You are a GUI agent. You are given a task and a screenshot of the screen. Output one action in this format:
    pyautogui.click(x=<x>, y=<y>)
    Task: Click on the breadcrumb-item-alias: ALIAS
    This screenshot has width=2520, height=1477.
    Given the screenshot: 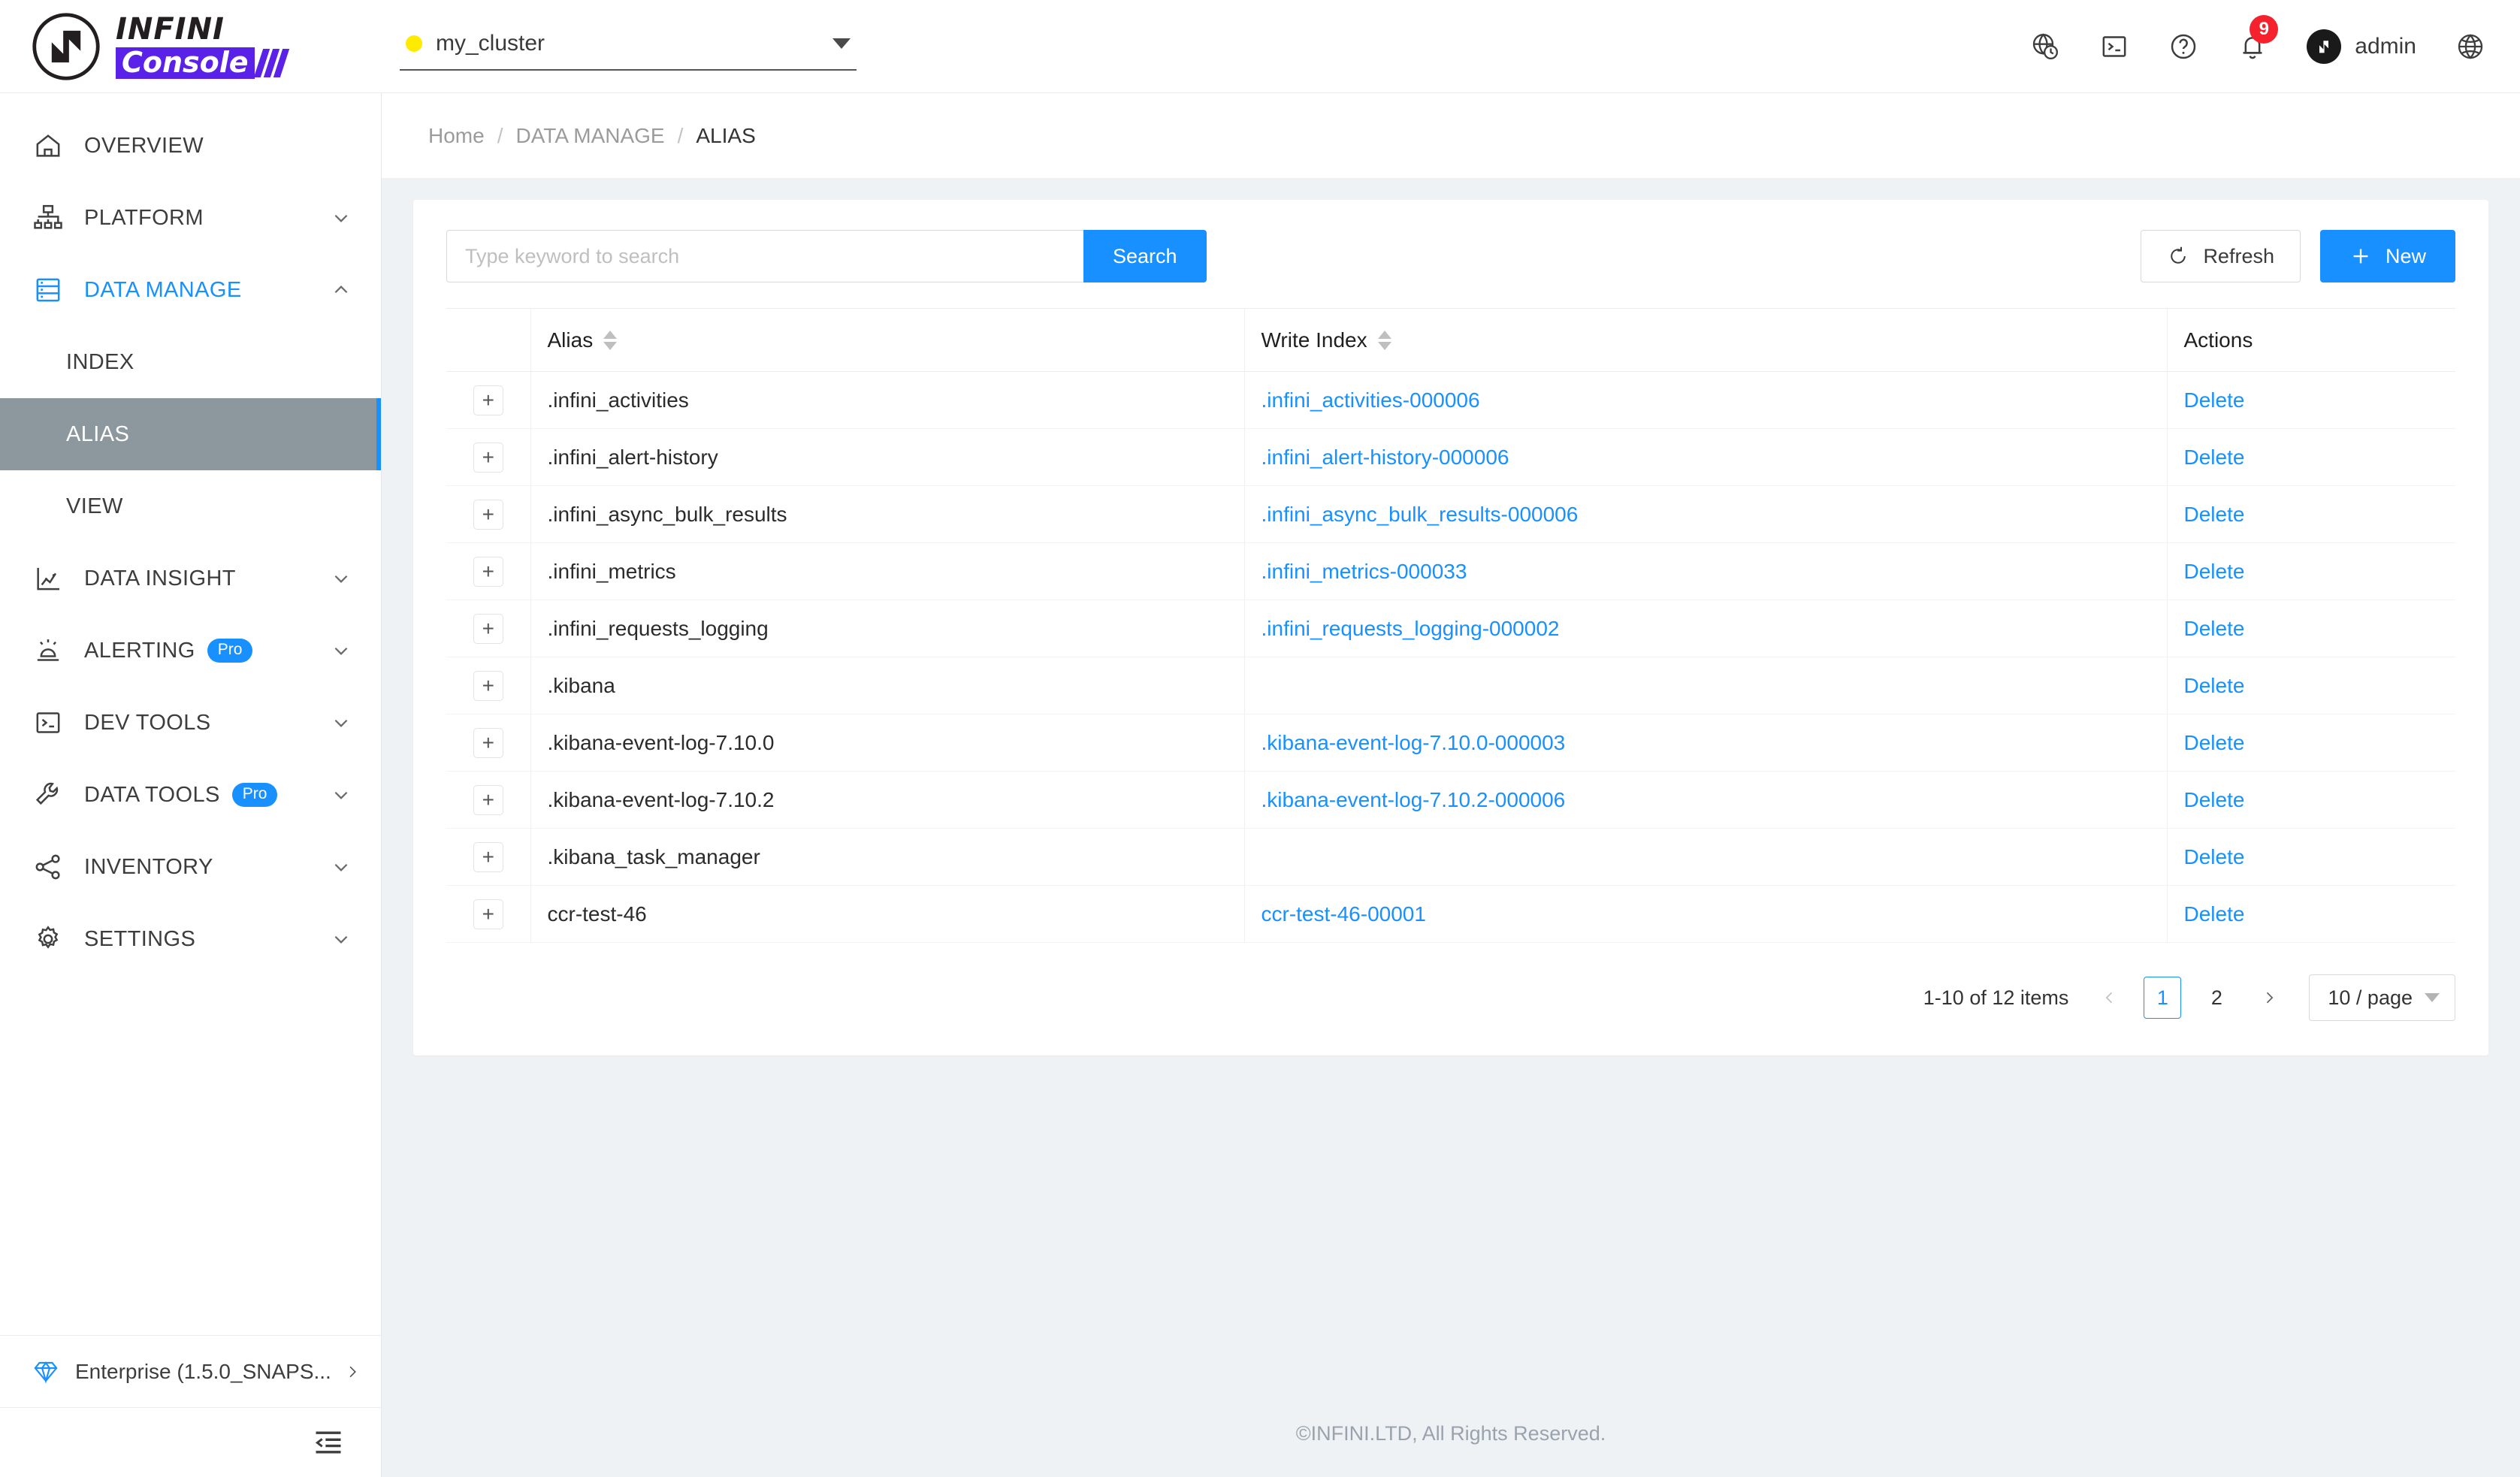 What is the action you would take?
    pyautogui.click(x=726, y=135)
    